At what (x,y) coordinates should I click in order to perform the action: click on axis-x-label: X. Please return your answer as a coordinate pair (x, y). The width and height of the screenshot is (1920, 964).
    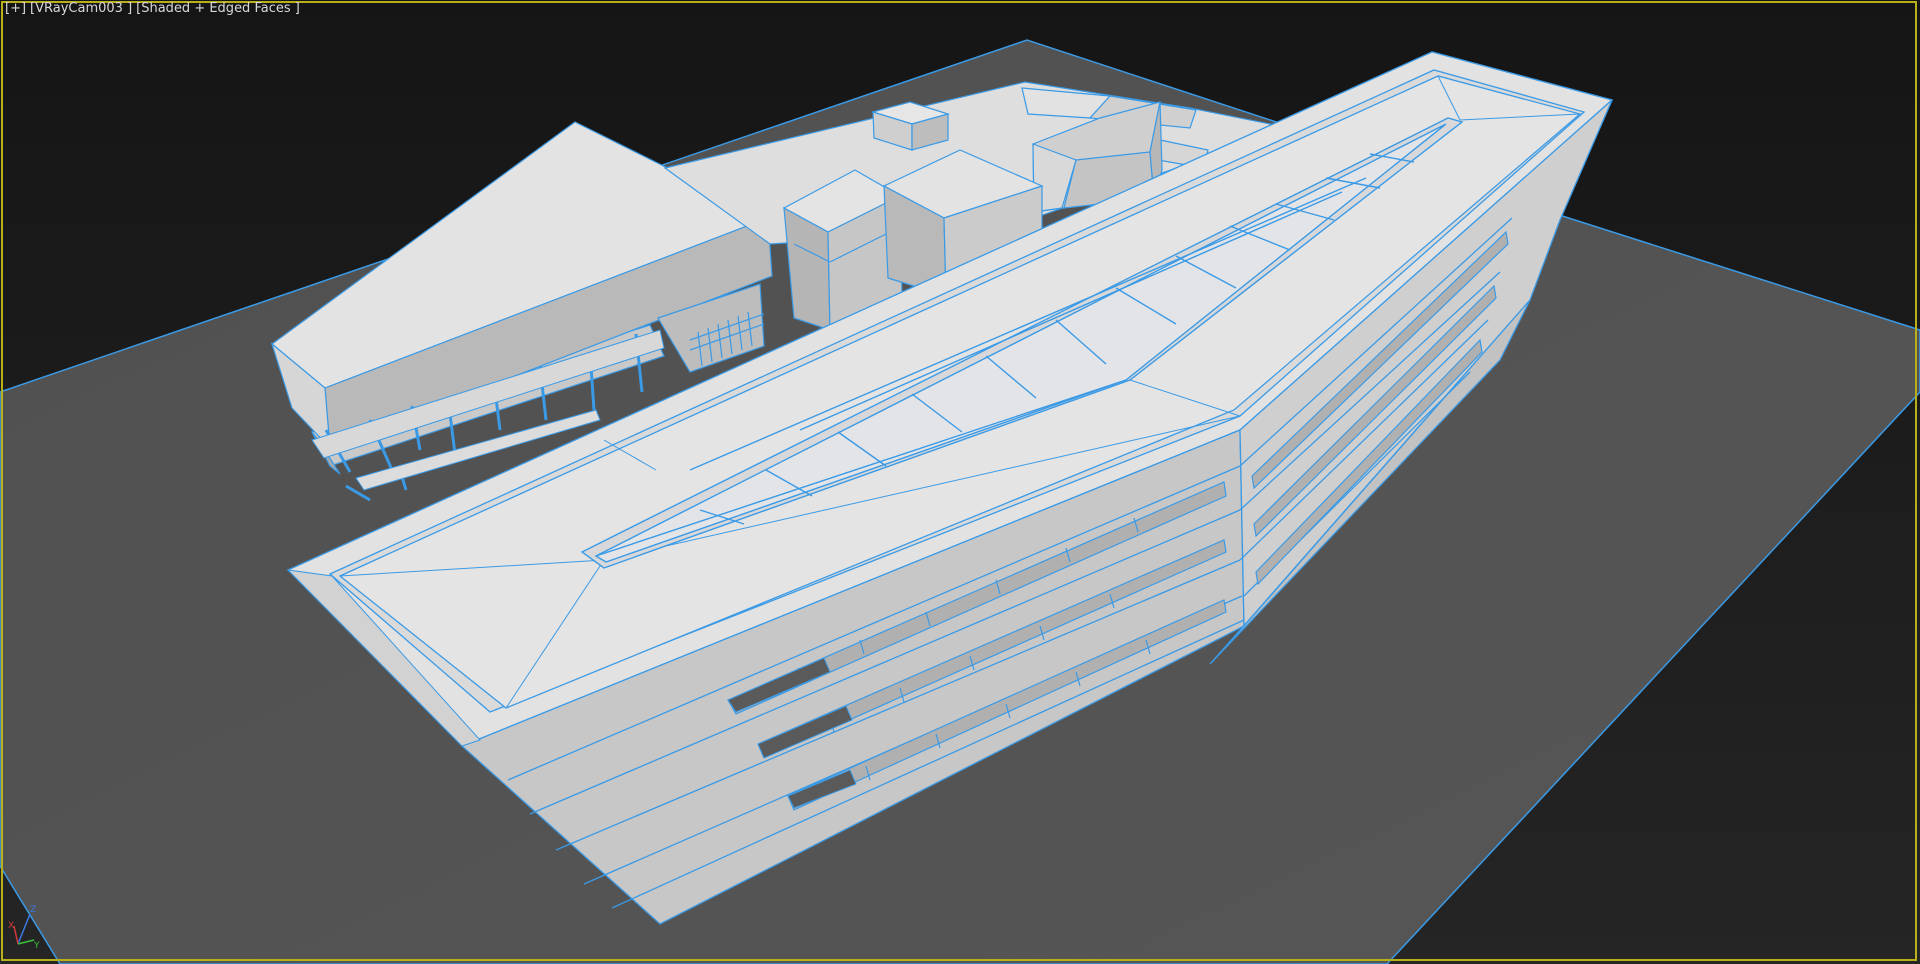
    Looking at the image, I should click on (11, 926).